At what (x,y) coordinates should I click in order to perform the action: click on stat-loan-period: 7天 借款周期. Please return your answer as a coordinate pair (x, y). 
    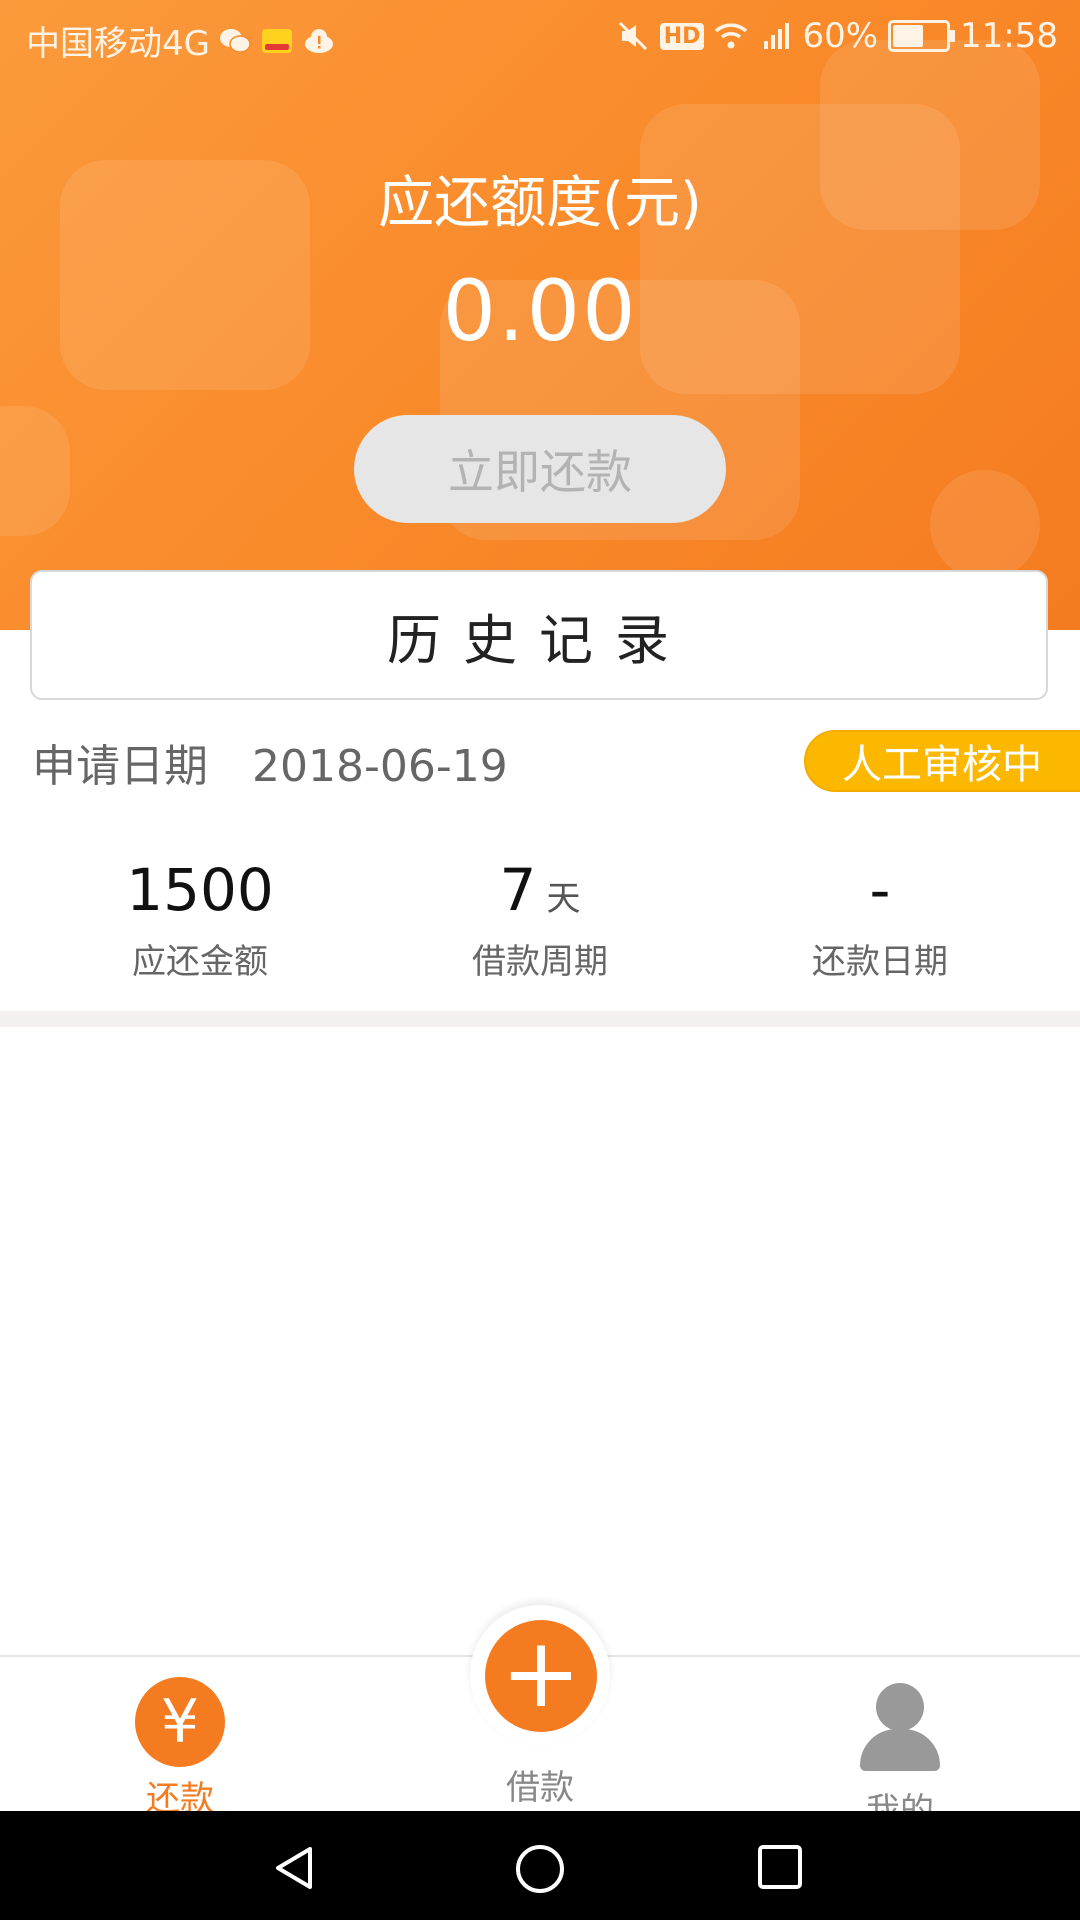
    Looking at the image, I should click on (540, 916).